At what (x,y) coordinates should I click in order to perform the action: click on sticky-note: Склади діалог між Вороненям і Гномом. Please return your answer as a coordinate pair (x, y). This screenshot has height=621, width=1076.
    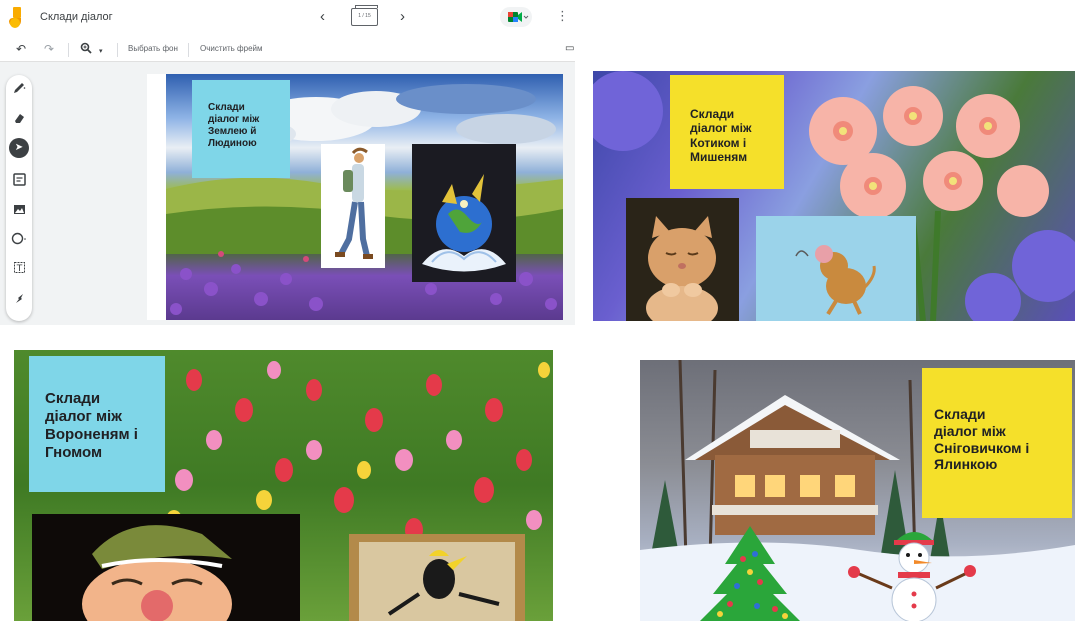
    Looking at the image, I should click on (97, 424).